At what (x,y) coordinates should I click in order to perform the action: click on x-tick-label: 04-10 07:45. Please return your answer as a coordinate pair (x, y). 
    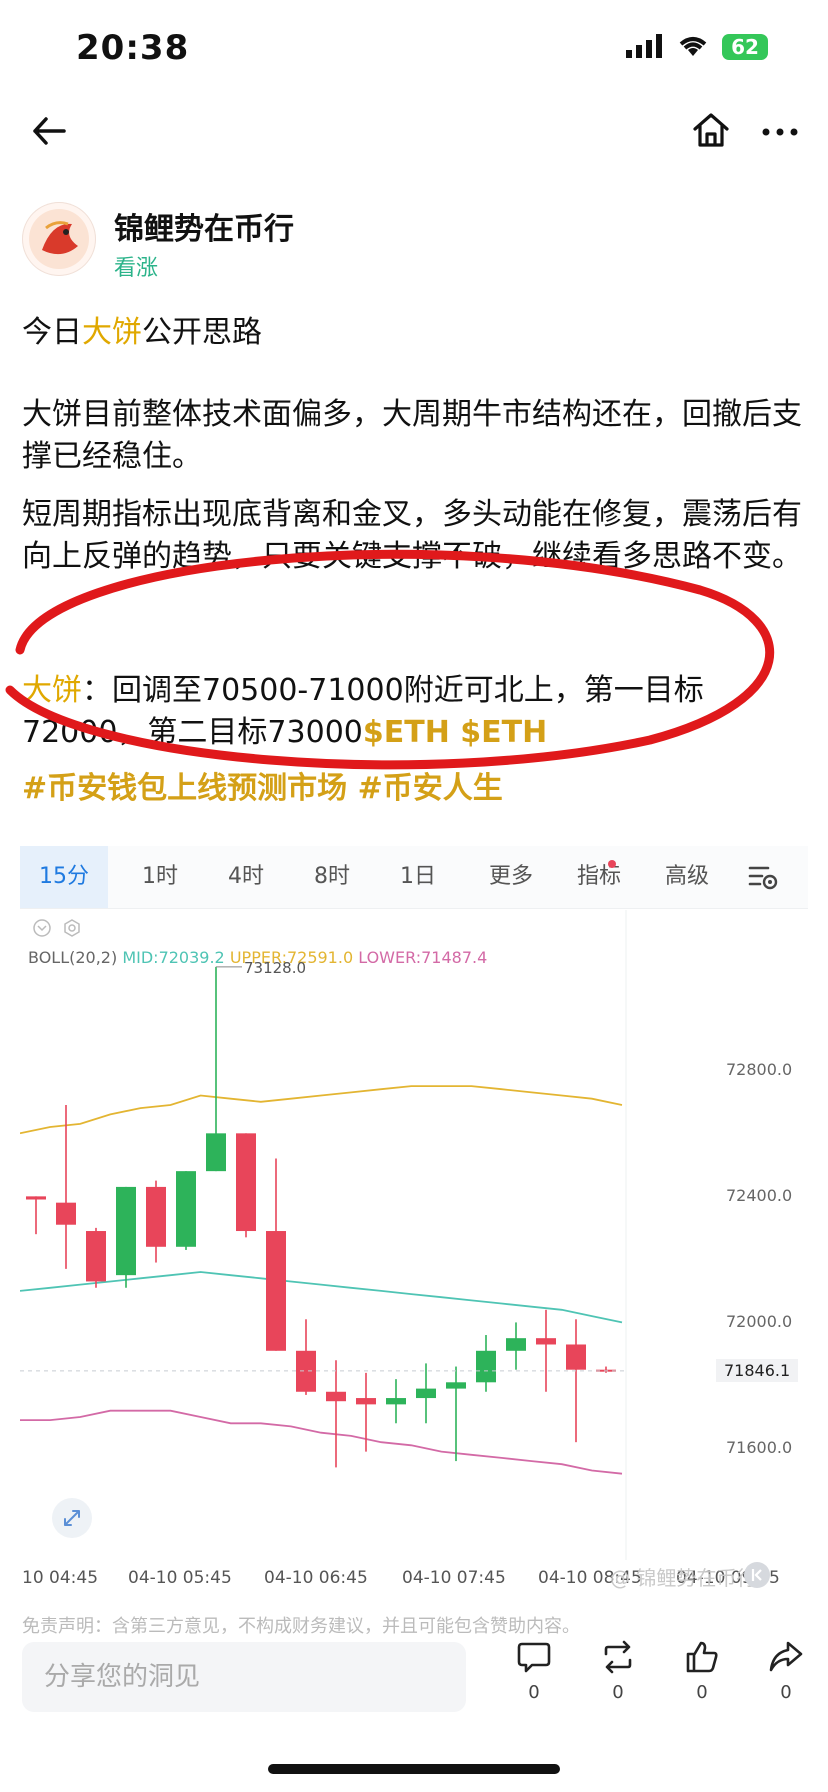
    Looking at the image, I should click on (454, 1578).